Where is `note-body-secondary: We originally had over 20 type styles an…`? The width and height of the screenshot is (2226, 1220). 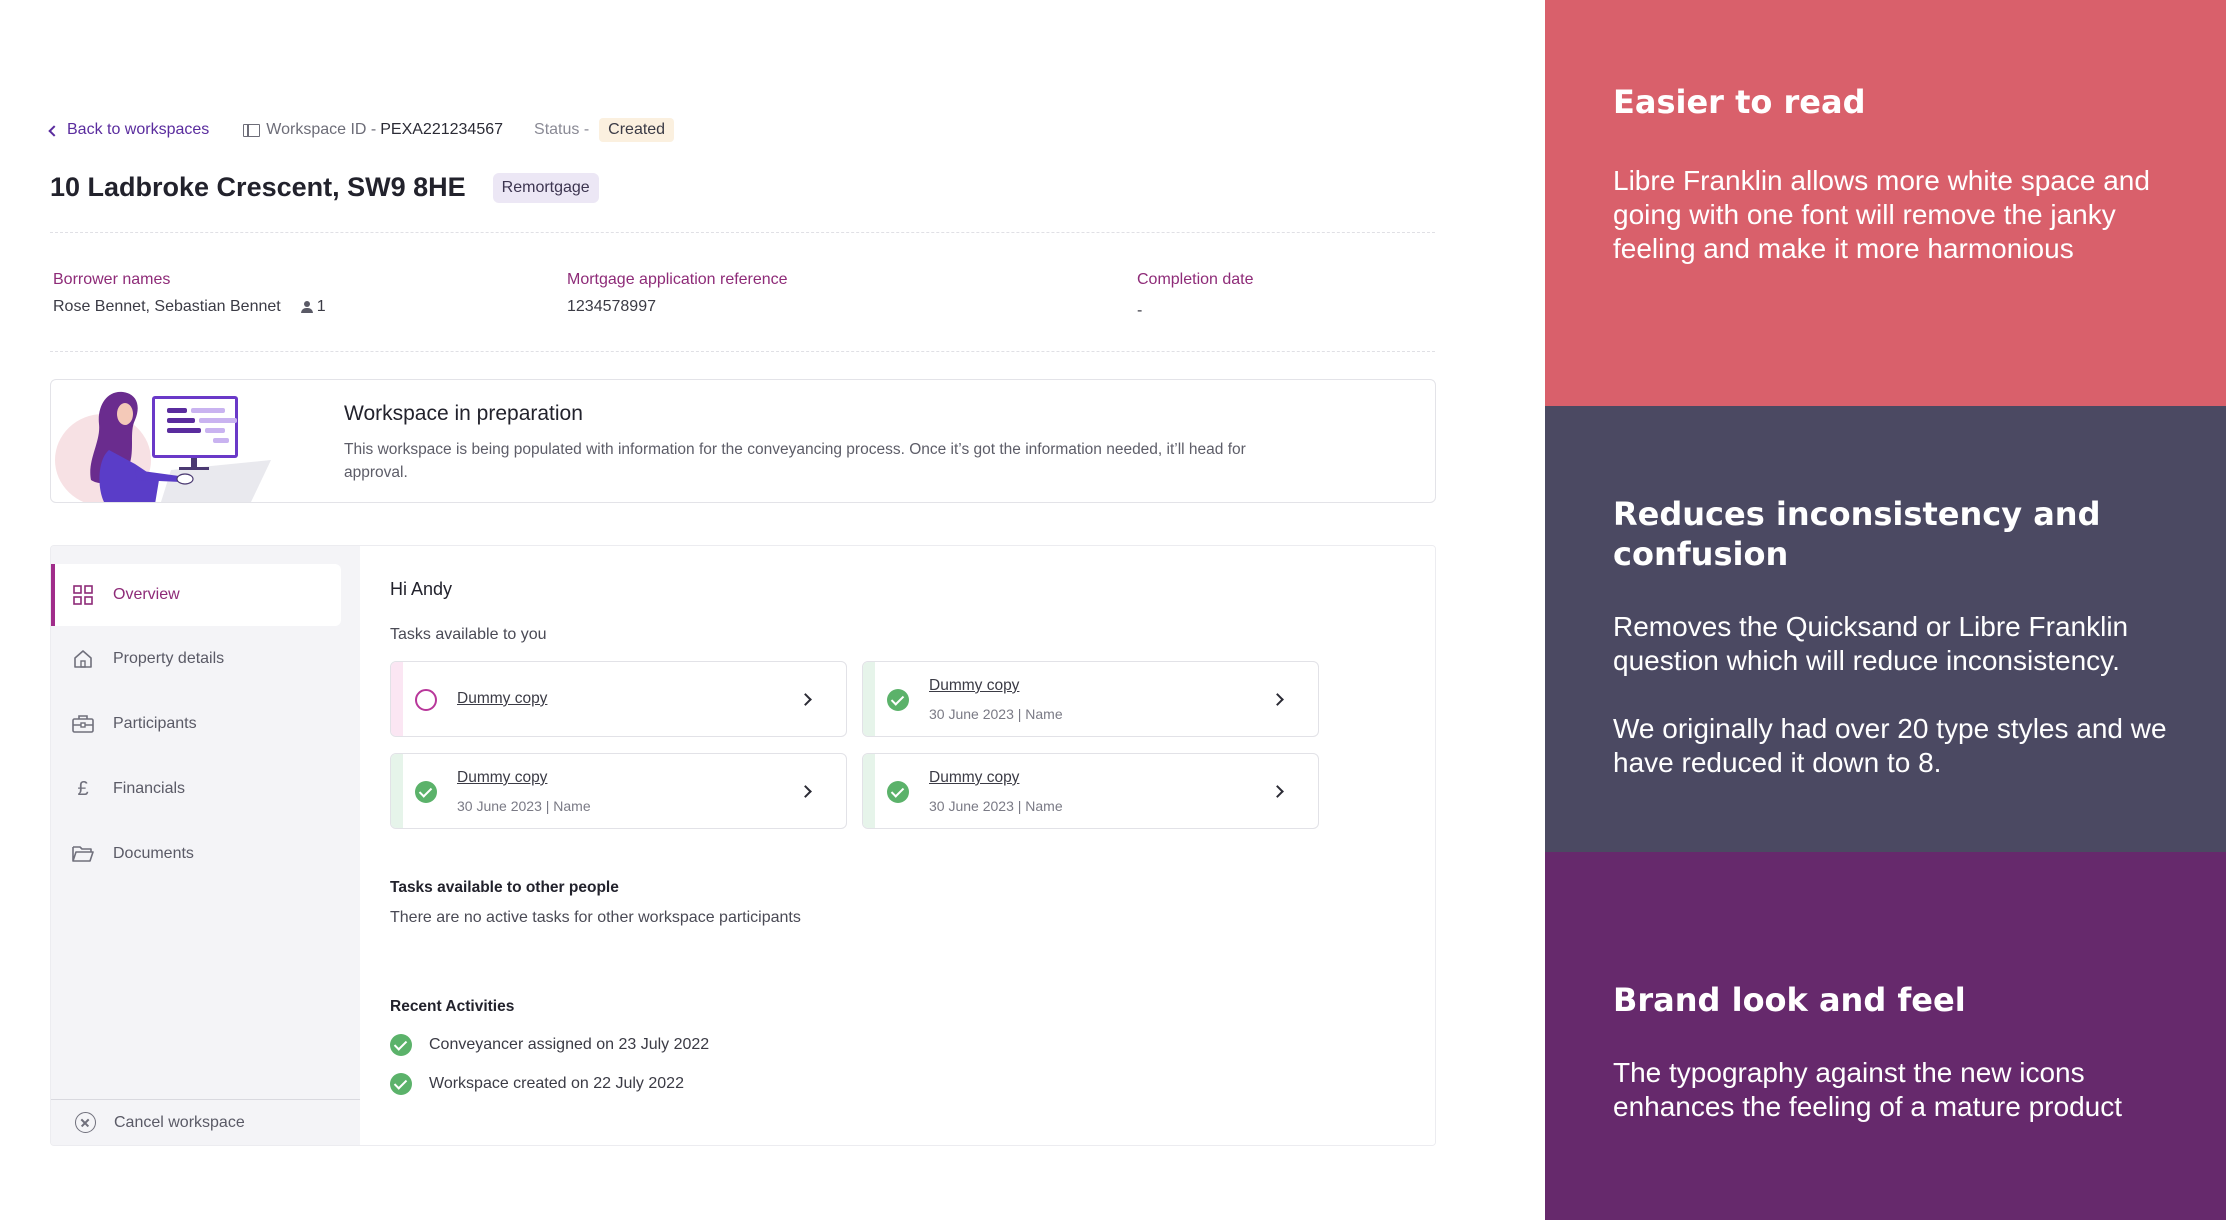
note-body-secondary: We originally had over 20 type styles an… is located at coordinates (1890, 745).